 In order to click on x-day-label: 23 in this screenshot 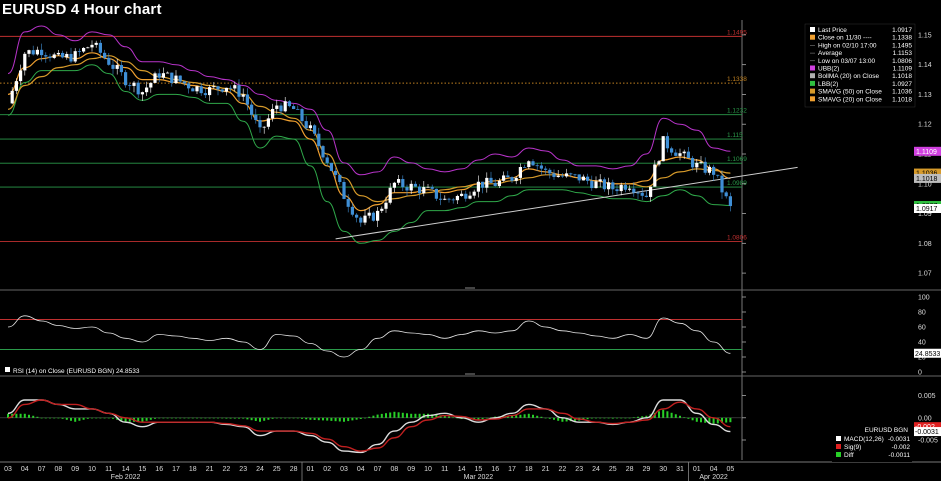, I will do `click(579, 469)`.